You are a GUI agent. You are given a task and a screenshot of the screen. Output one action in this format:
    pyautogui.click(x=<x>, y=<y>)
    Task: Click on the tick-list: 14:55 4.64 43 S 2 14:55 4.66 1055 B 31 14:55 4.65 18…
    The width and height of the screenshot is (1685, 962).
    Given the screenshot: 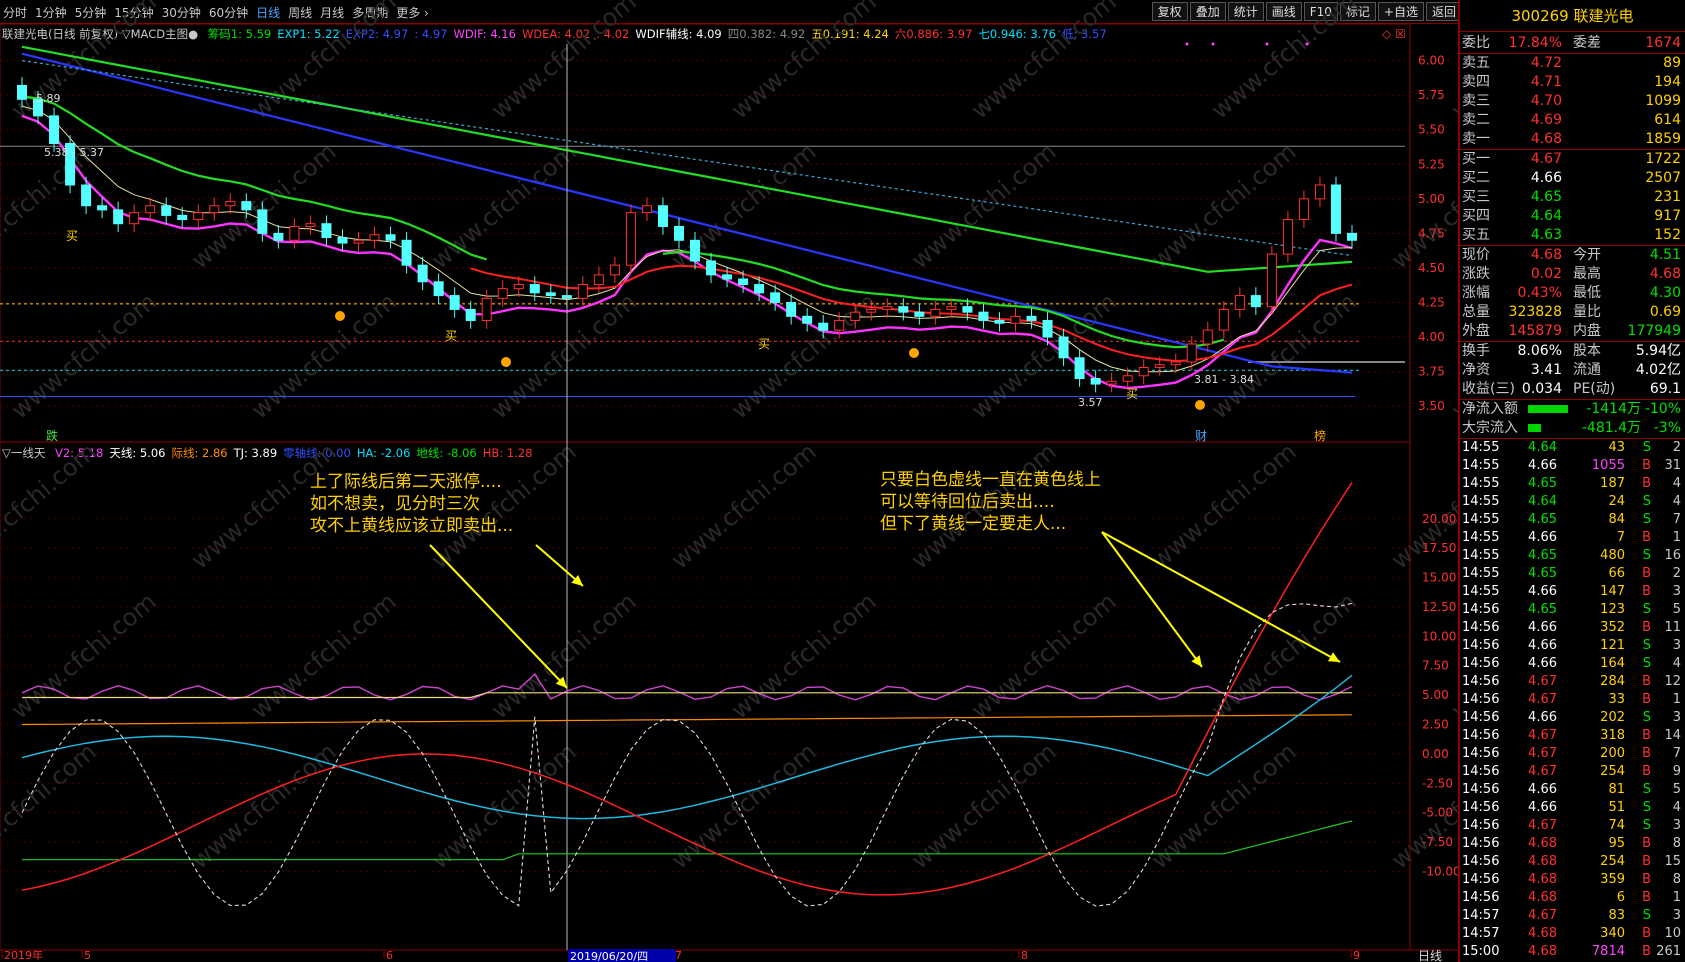 What is the action you would take?
    pyautogui.click(x=1572, y=700)
    